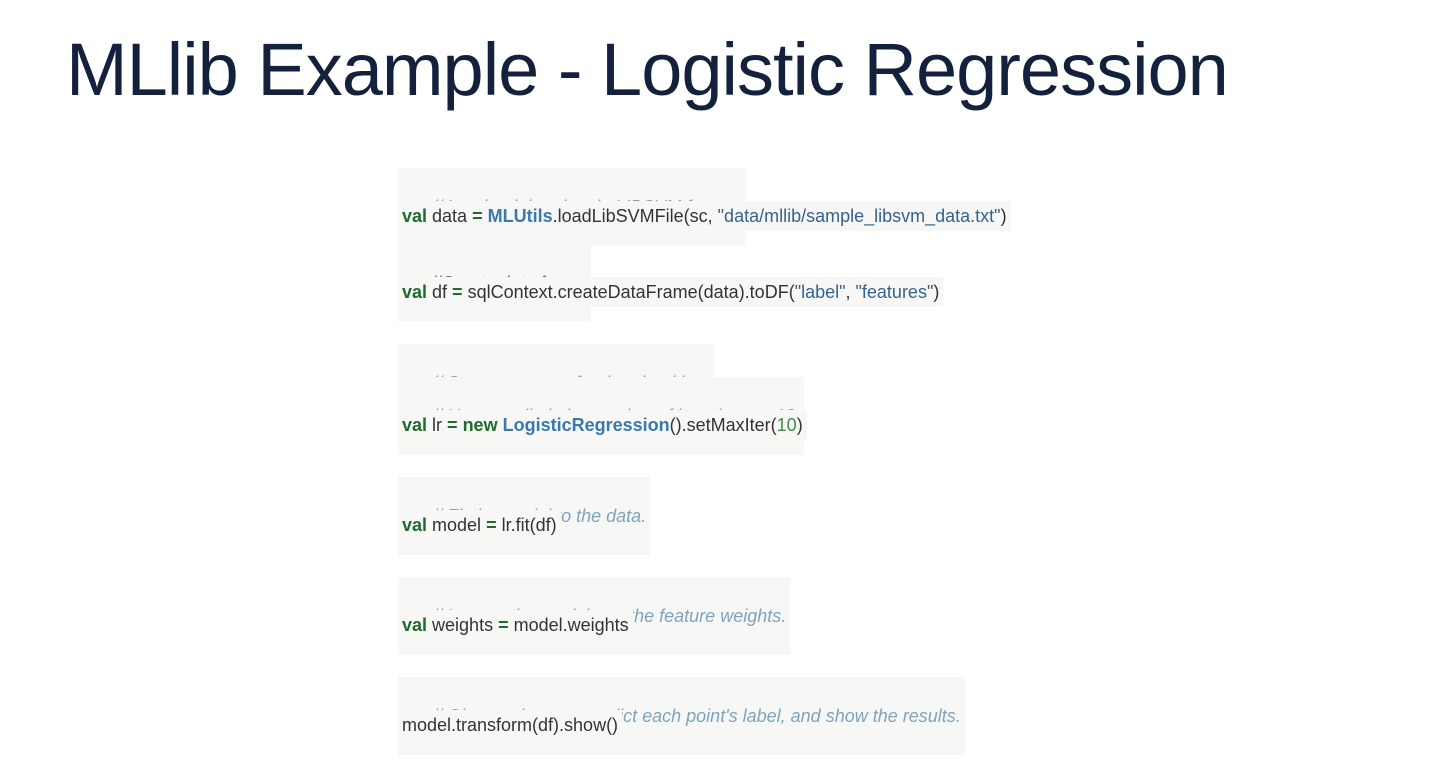 The height and width of the screenshot is (760, 1450). I want to click on method-call: ().setMaxIter(, so click(723, 425).